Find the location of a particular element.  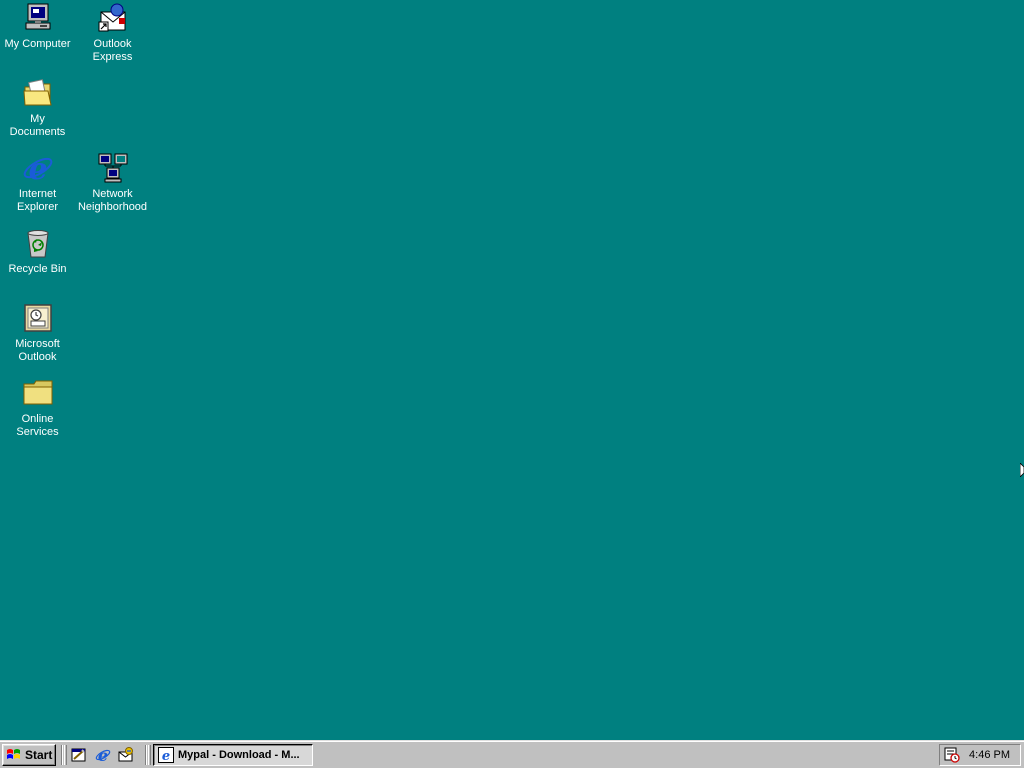

icon-label: My Computer is located at coordinates (37, 44).